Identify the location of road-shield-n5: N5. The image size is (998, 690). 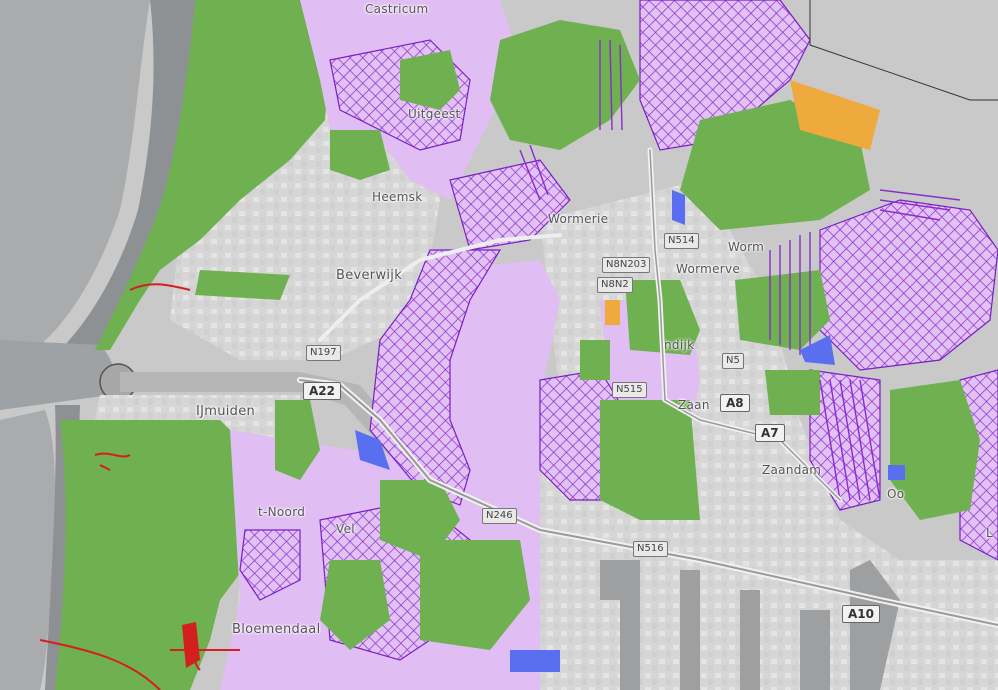
(733, 361).